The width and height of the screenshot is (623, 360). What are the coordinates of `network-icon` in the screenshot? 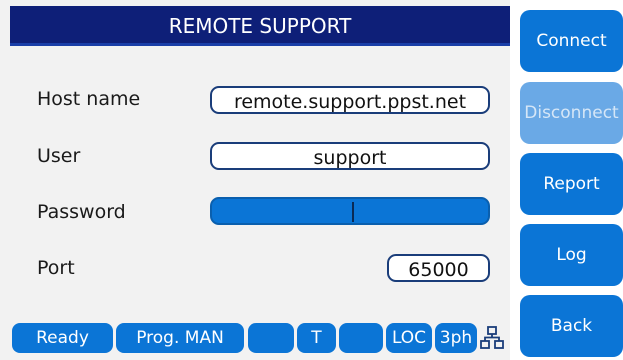 It's located at (492, 337).